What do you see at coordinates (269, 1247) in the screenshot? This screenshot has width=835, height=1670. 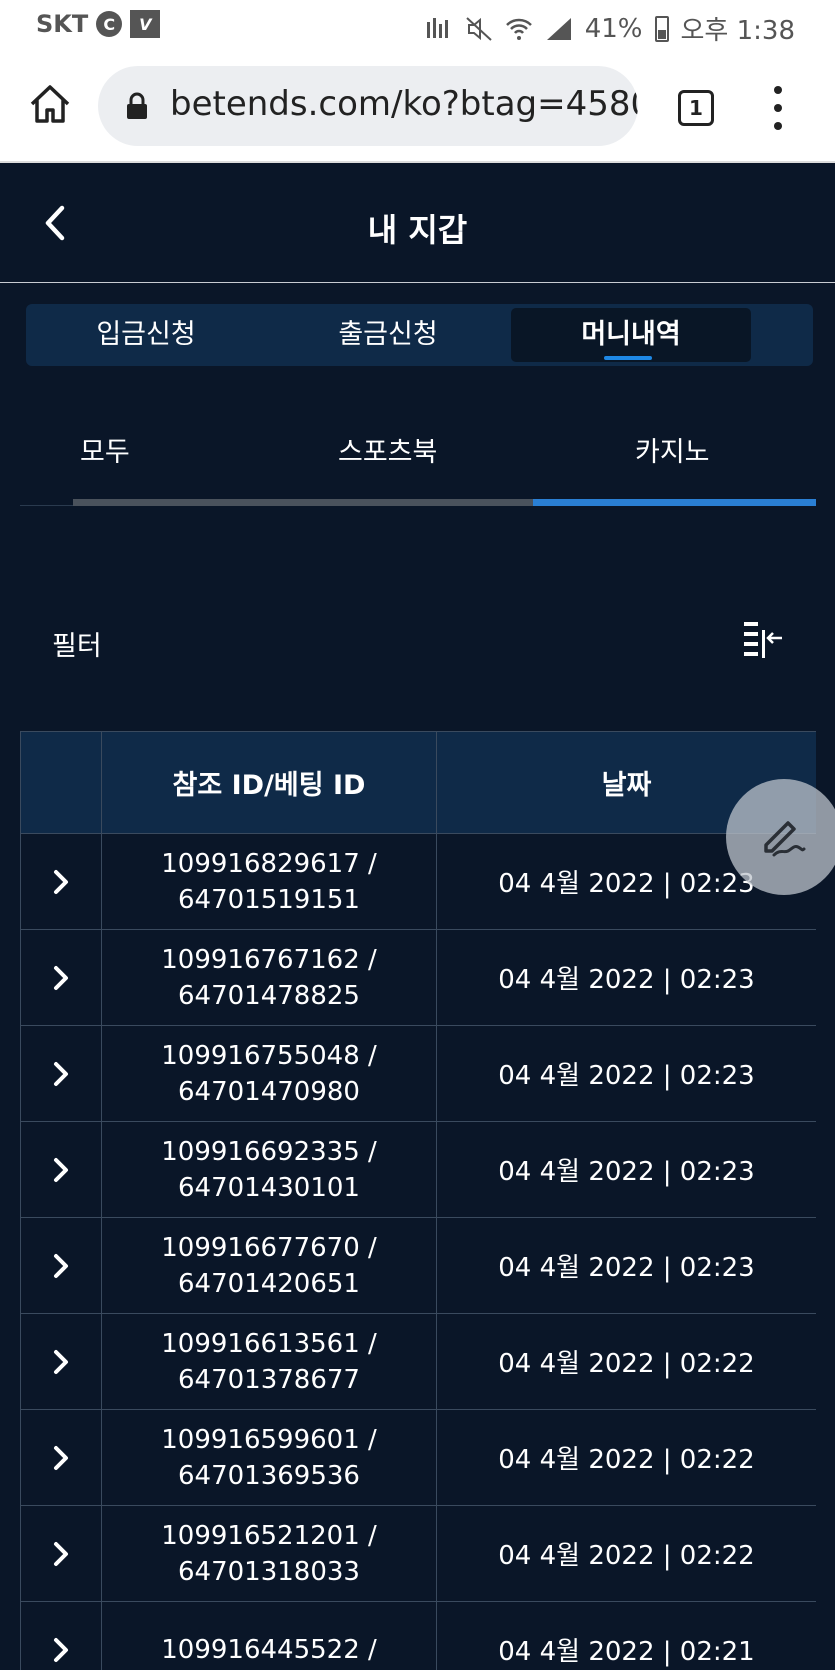 I see `ref-id: 109916677670 /` at bounding box center [269, 1247].